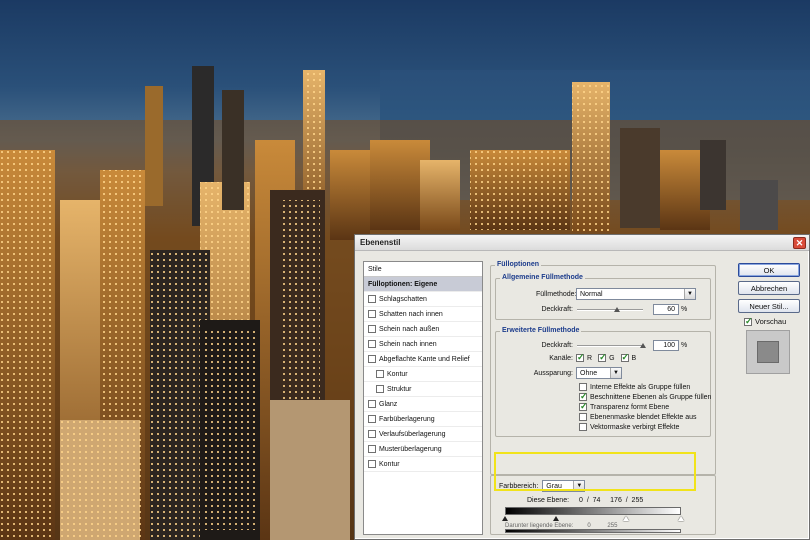 This screenshot has height=540, width=810. What do you see at coordinates (557, 309) in the screenshot?
I see `opacity-label: Deckkraft:` at bounding box center [557, 309].